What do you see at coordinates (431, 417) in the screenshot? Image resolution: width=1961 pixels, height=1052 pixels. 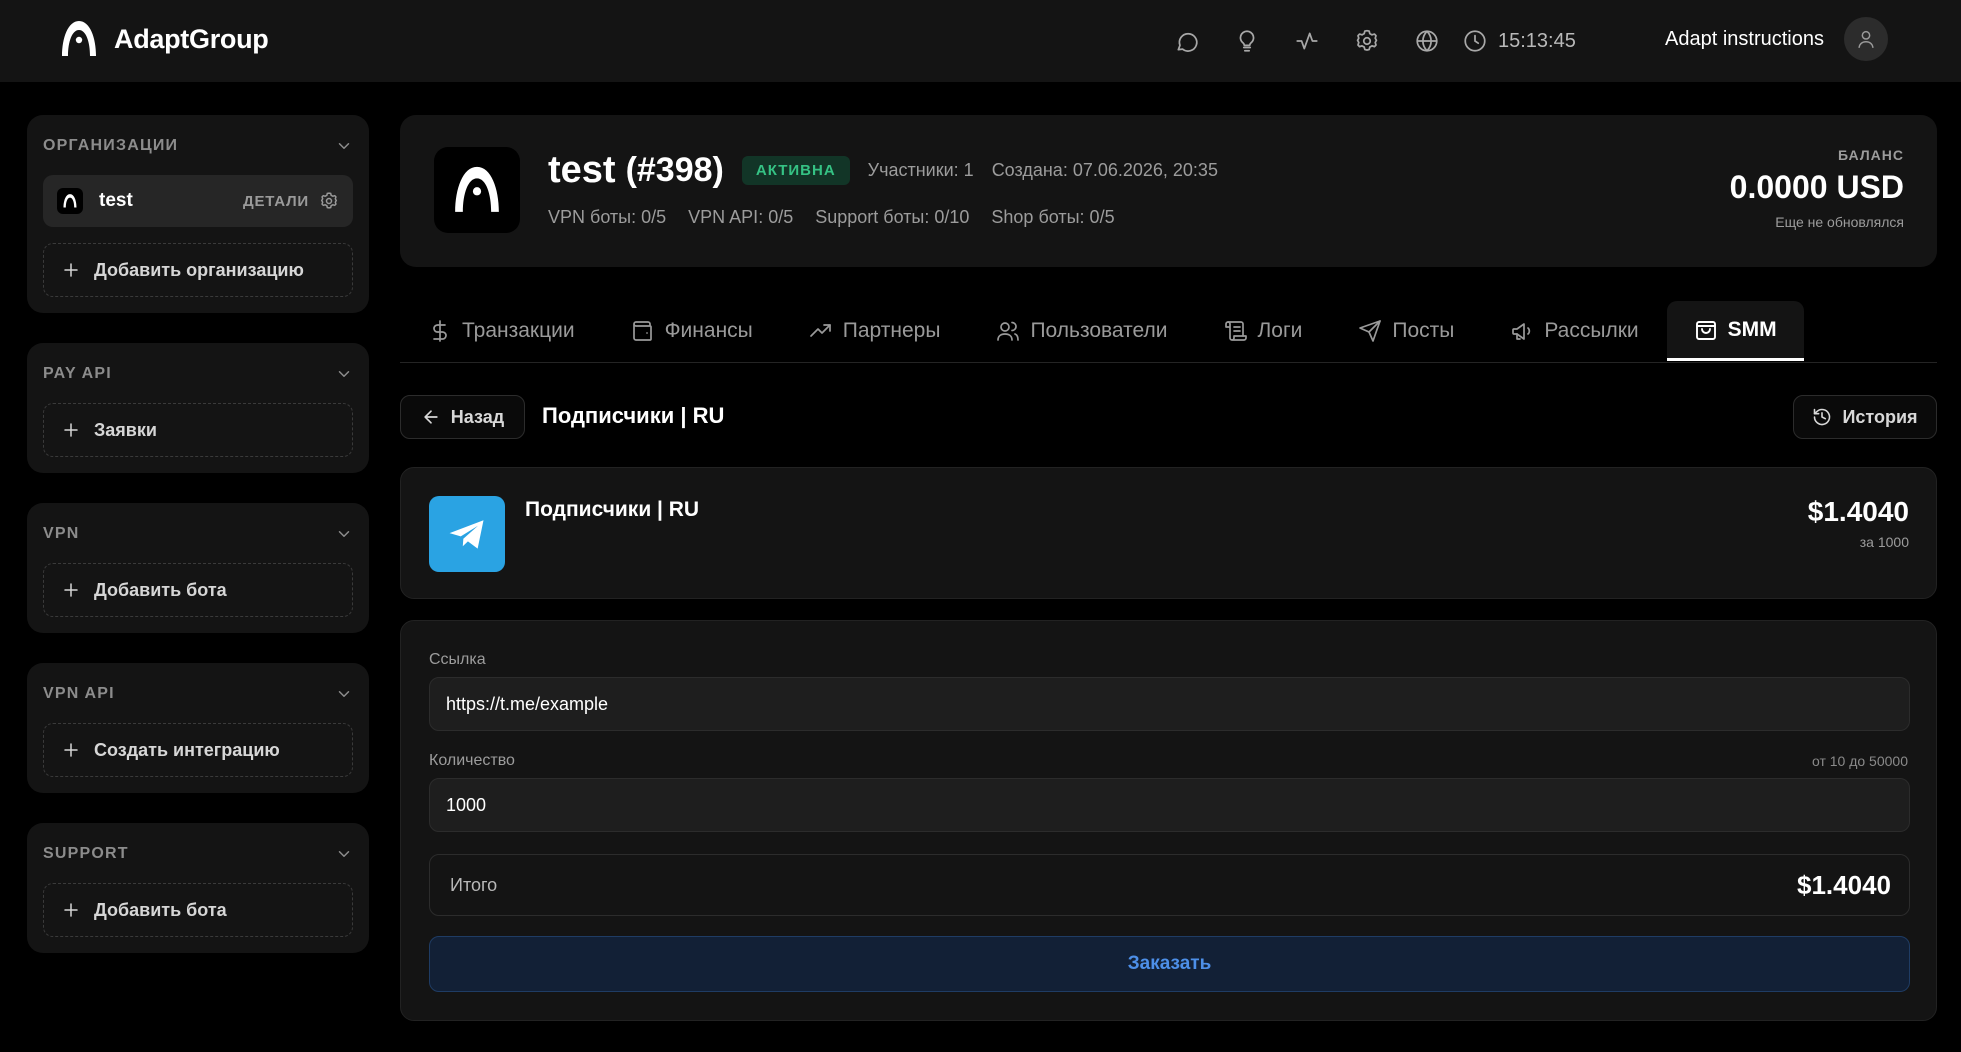 I see `arrow-left-icon` at bounding box center [431, 417].